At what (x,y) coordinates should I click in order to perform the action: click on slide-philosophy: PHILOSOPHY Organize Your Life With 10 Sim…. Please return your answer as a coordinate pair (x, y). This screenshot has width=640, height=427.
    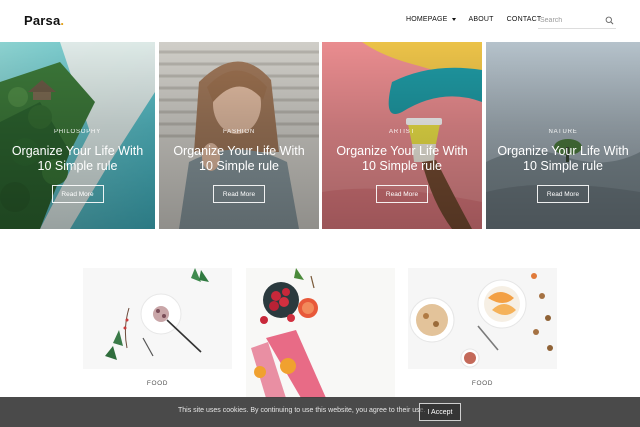
    Looking at the image, I should click on (77, 135).